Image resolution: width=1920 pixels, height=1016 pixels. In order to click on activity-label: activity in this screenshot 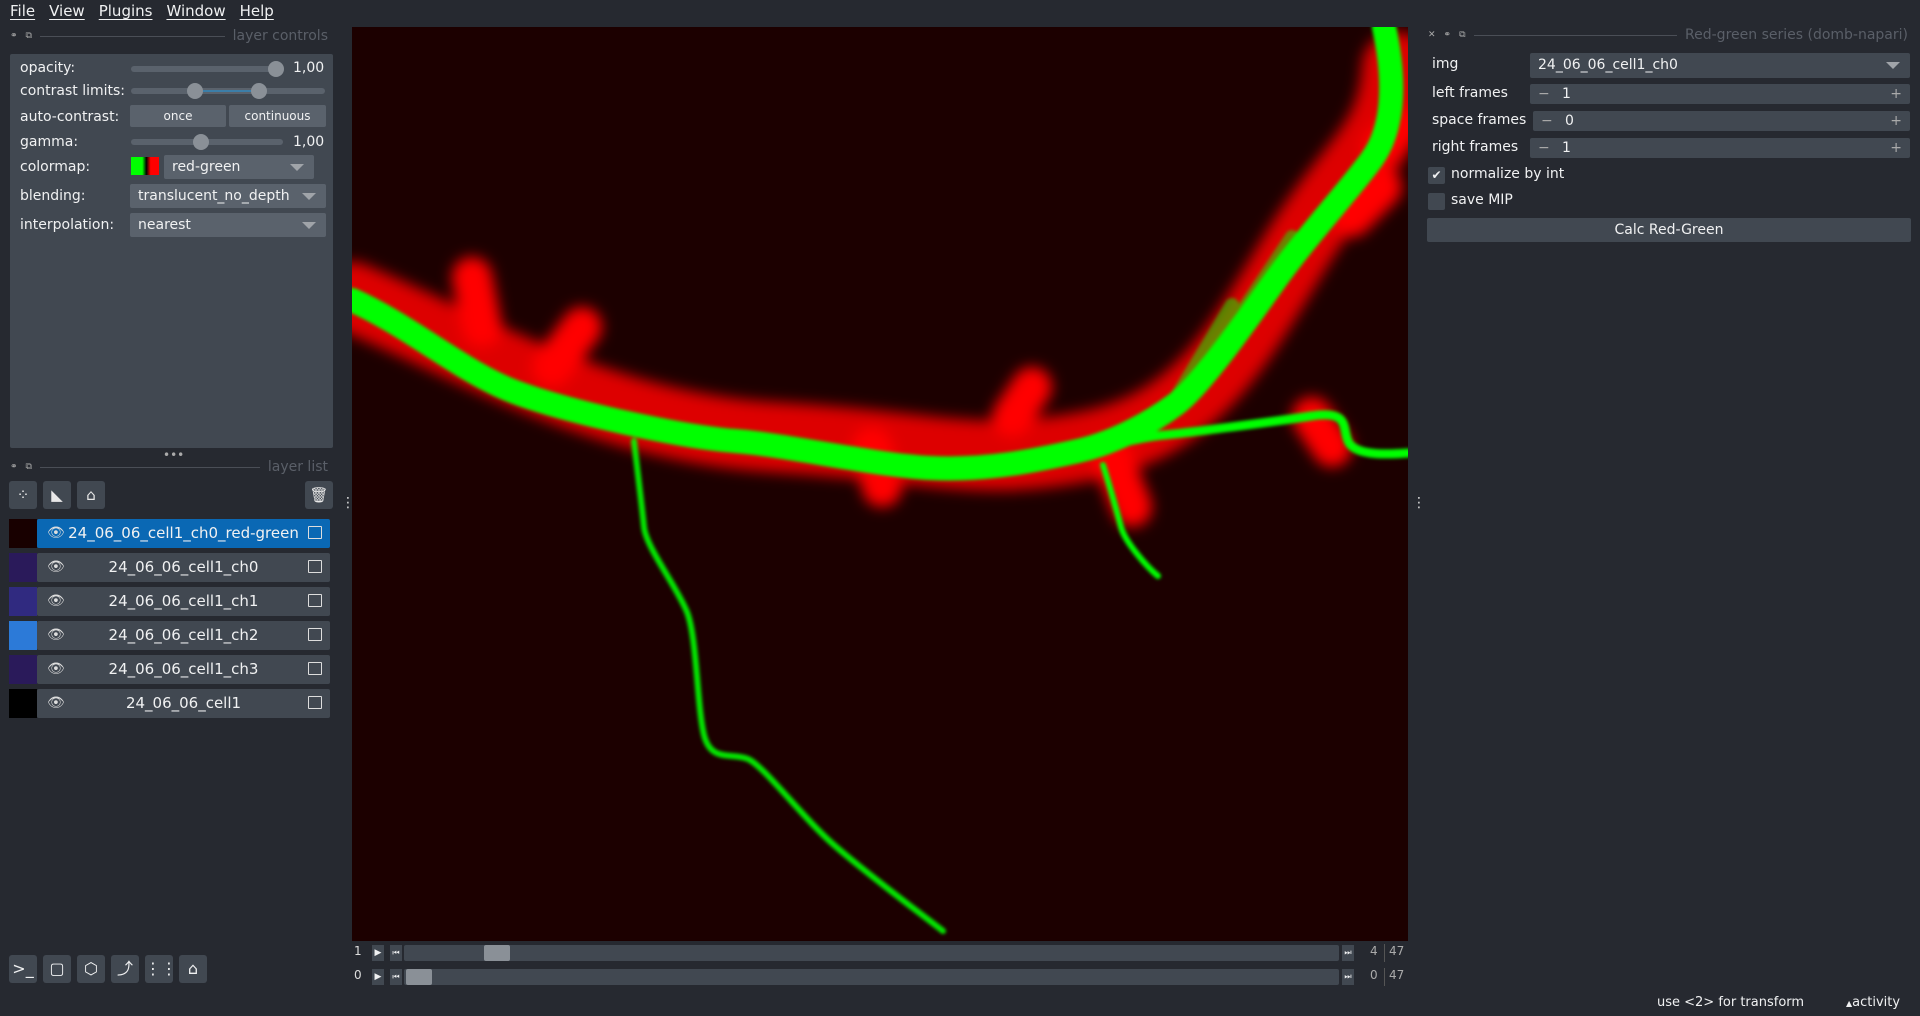, I will do `click(1876, 1002)`.